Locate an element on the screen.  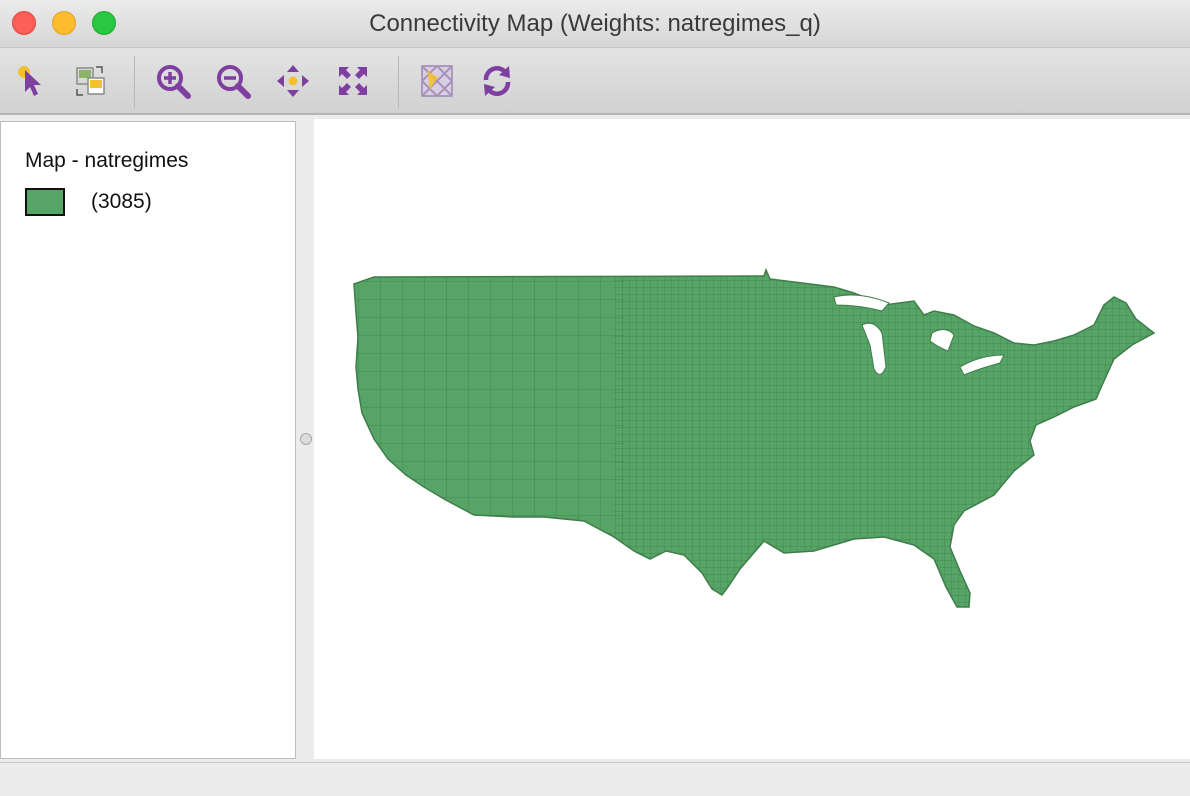
select-icon is located at coordinates (29, 81).